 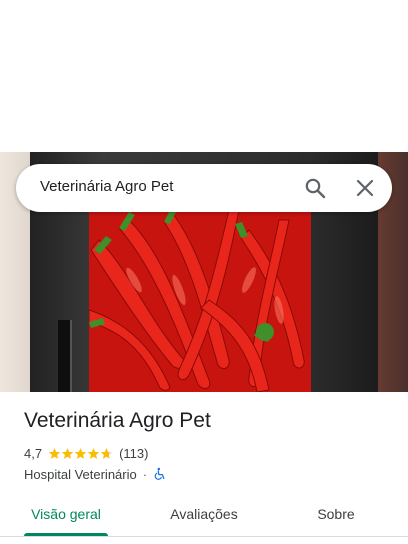 I want to click on tab-about: Sobre, so click(x=336, y=516).